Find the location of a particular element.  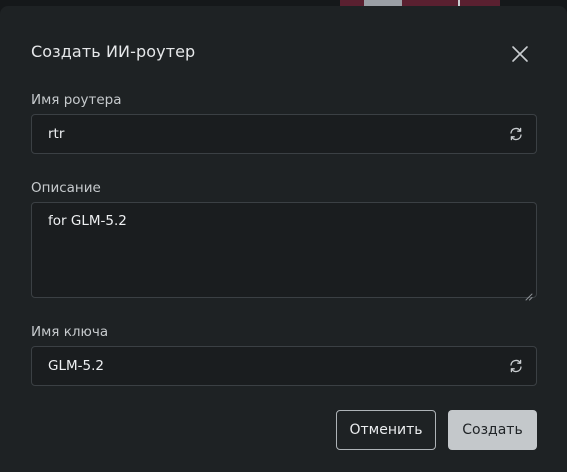

create-button: Создать is located at coordinates (492, 430).